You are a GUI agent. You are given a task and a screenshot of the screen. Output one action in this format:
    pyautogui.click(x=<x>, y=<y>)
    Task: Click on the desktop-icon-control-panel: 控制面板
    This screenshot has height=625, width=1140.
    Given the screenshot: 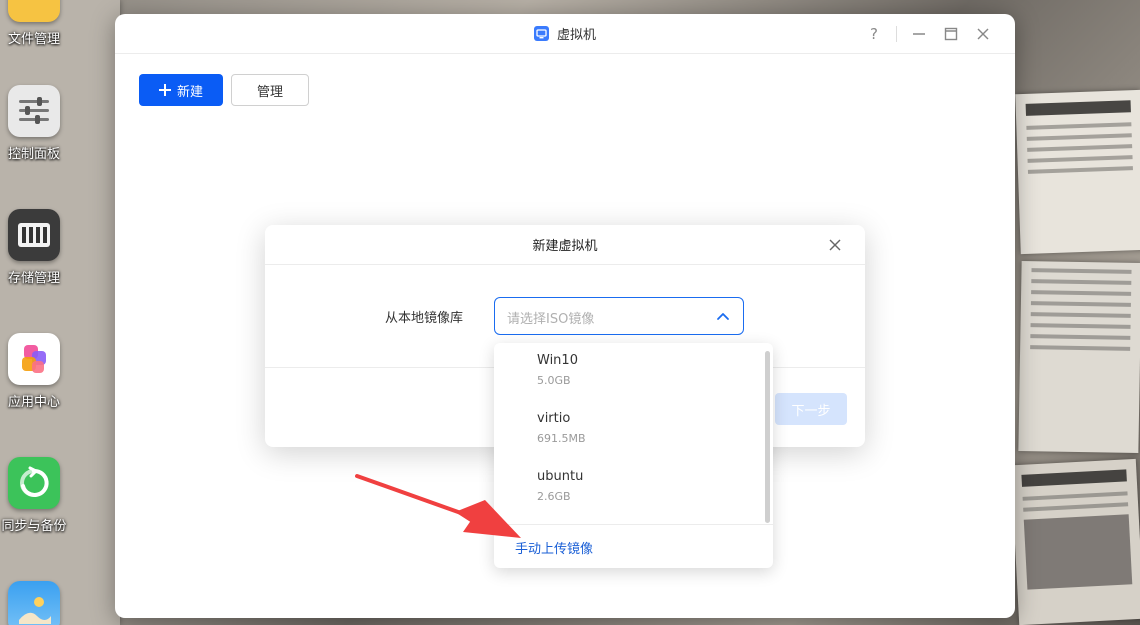 What is the action you would take?
    pyautogui.click(x=34, y=123)
    